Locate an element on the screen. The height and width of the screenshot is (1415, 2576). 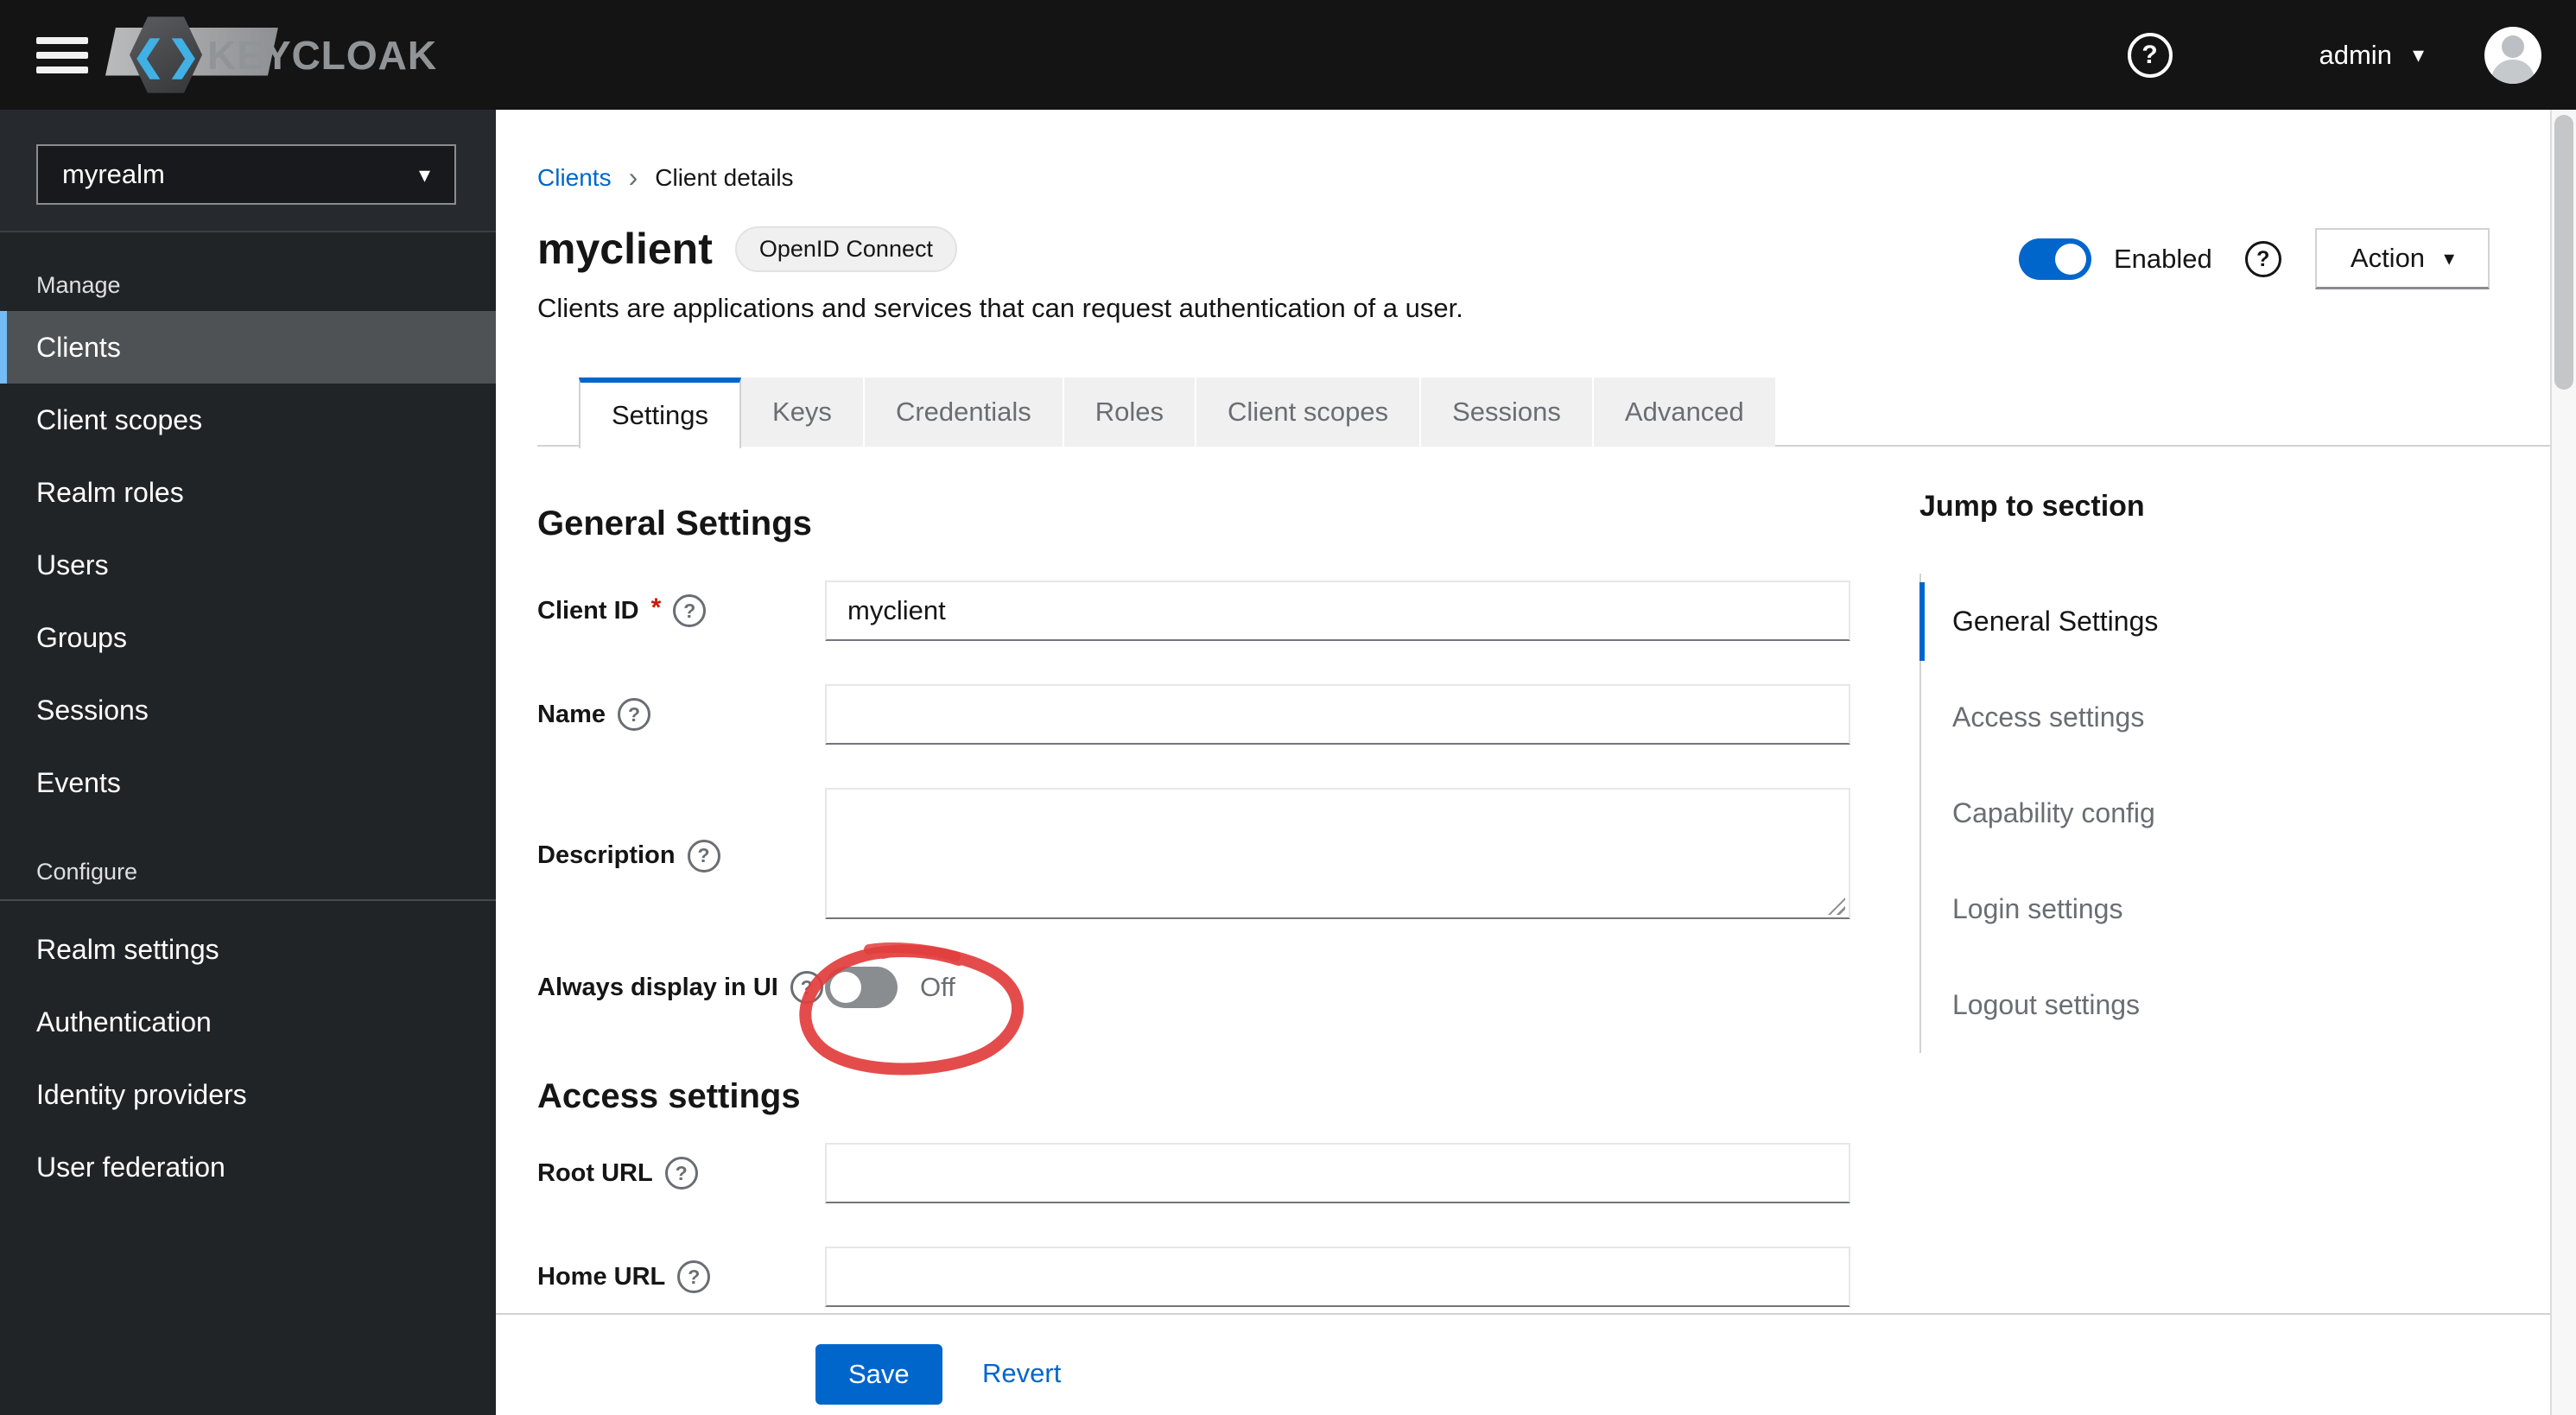
logo-chevron-right: ❯ is located at coordinates (183, 55).